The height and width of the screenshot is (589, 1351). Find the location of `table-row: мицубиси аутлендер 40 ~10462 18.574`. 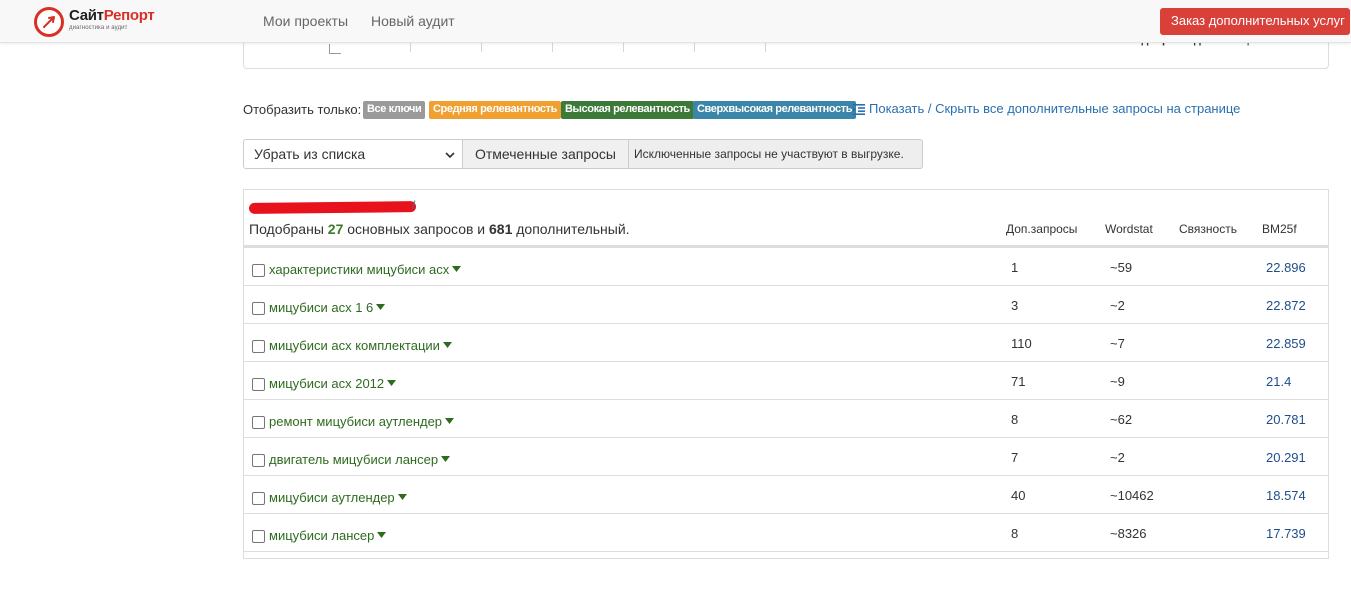

table-row: мицубиси аутлендер 40 ~10462 18.574 is located at coordinates (786, 494).